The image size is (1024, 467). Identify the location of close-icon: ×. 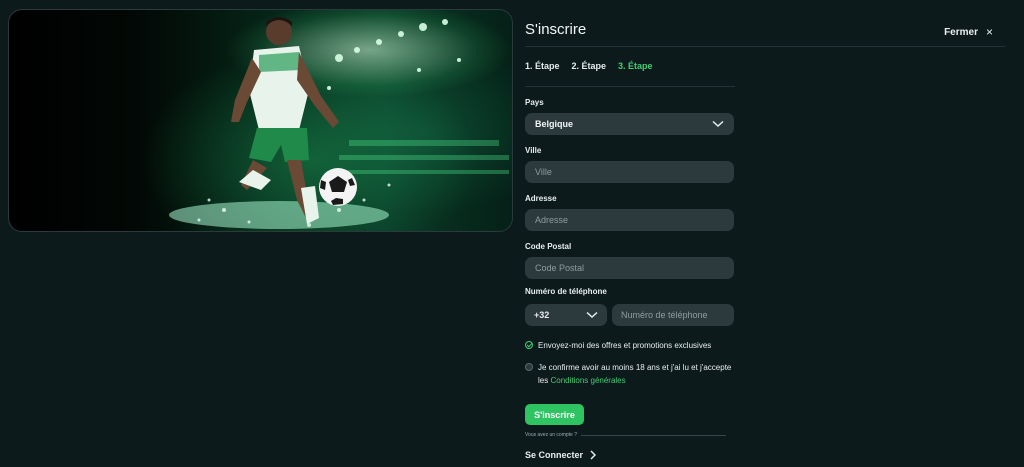
(989, 32).